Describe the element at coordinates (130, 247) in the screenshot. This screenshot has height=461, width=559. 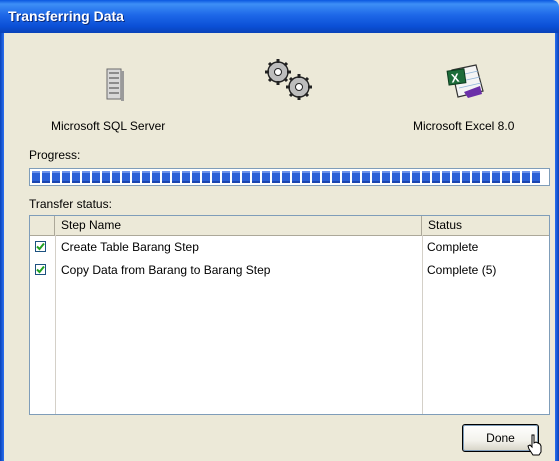
I see `step-name: Create Table Barang Step` at that location.